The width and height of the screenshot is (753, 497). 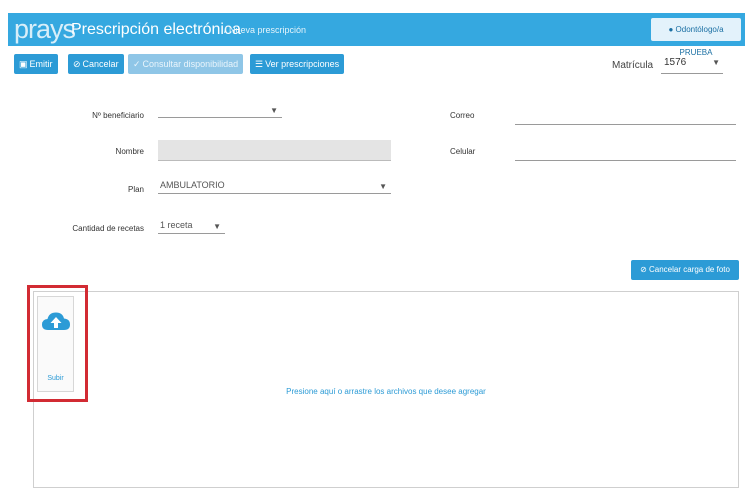 What do you see at coordinates (135, 189) in the screenshot?
I see `plan-label: Plan` at bounding box center [135, 189].